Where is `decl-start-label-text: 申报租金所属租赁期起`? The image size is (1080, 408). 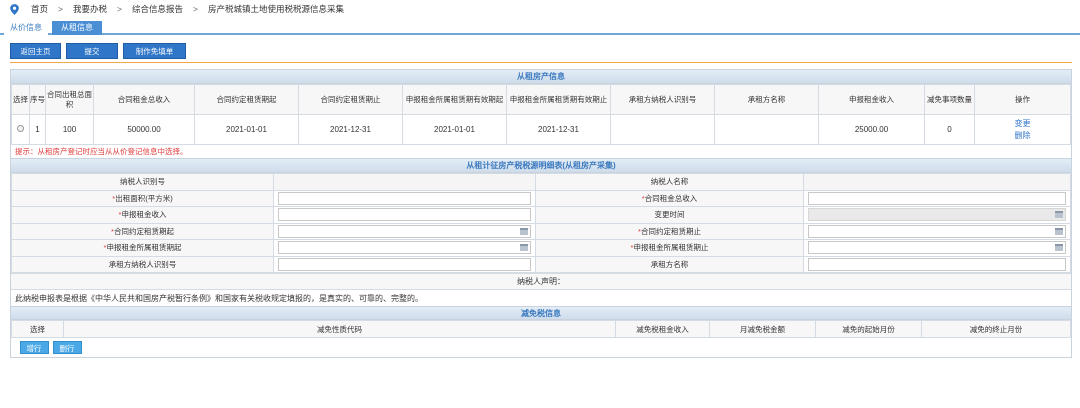
decl-start-label-text: 申报租金所属租赁期起 is located at coordinates (144, 248).